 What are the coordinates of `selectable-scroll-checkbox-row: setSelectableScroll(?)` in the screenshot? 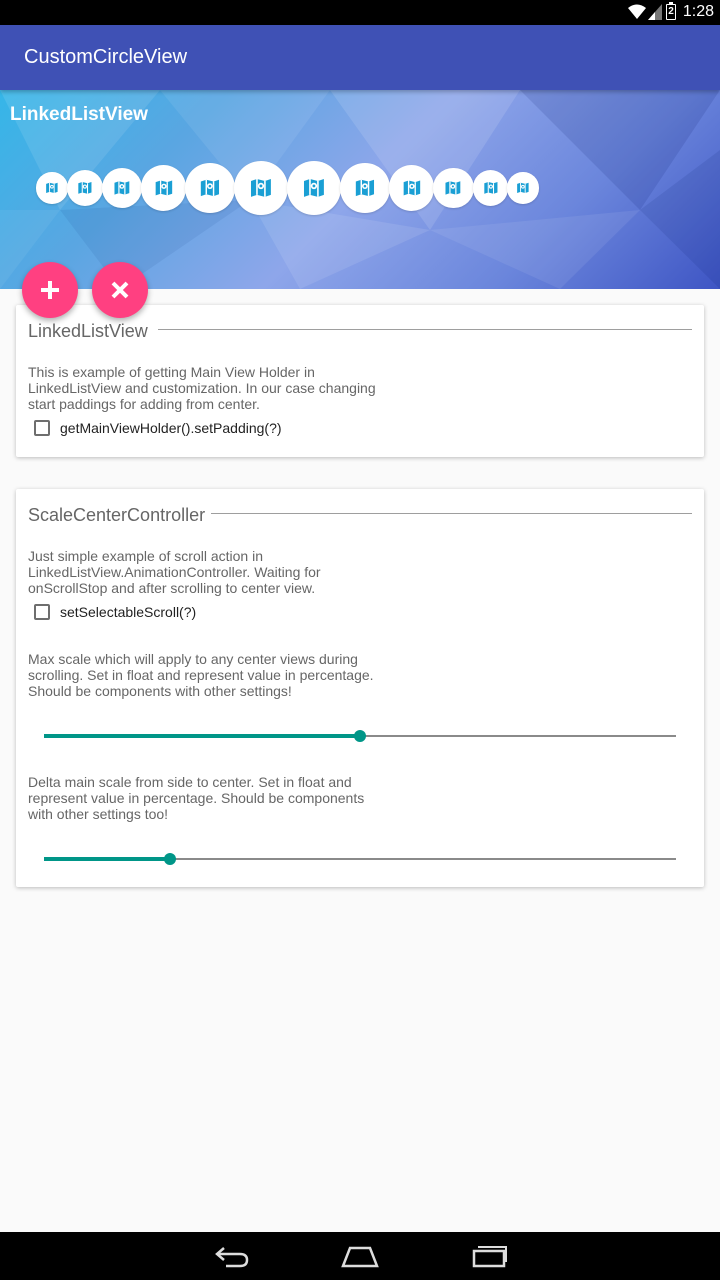 It's located at (115, 612).